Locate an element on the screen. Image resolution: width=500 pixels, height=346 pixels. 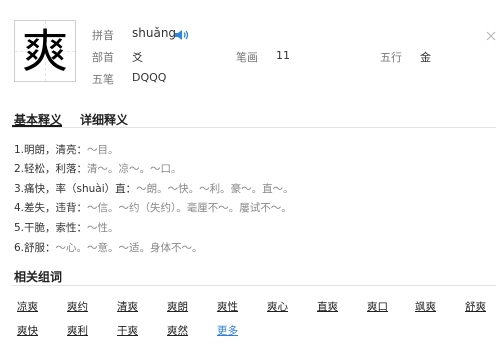
related-word-link: 飒爽 is located at coordinates (425, 306).